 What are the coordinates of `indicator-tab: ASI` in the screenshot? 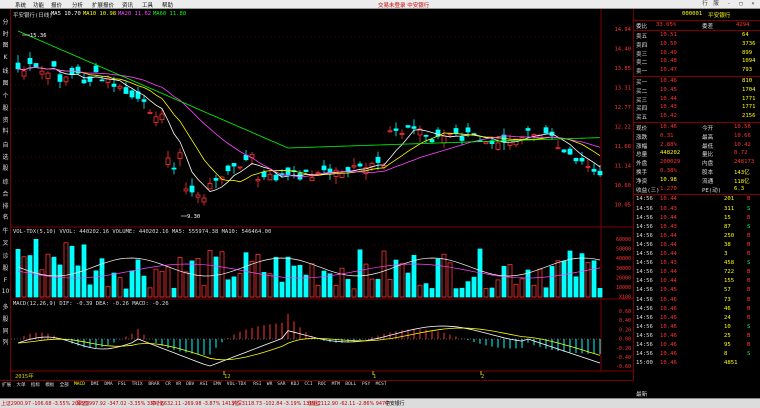 It's located at (204, 384).